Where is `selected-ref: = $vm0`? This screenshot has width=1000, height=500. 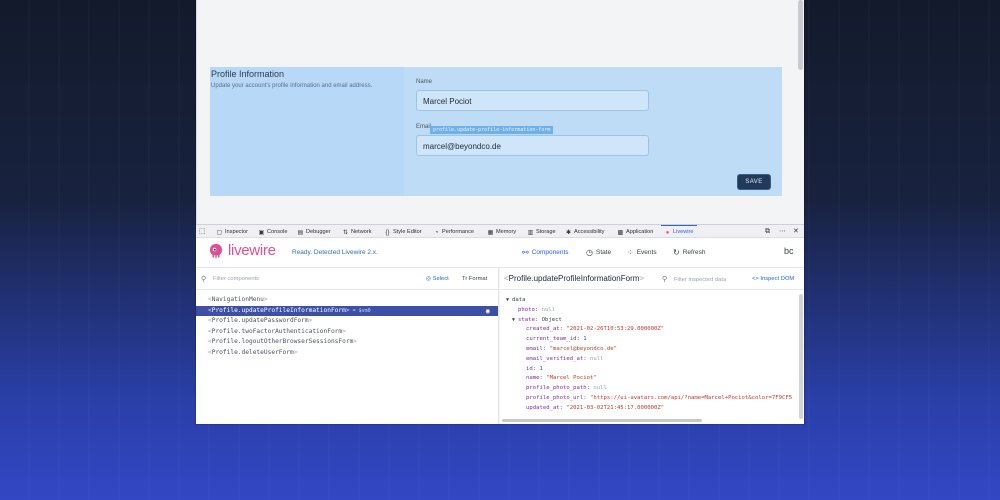
selected-ref: = $vm0 is located at coordinates (361, 310).